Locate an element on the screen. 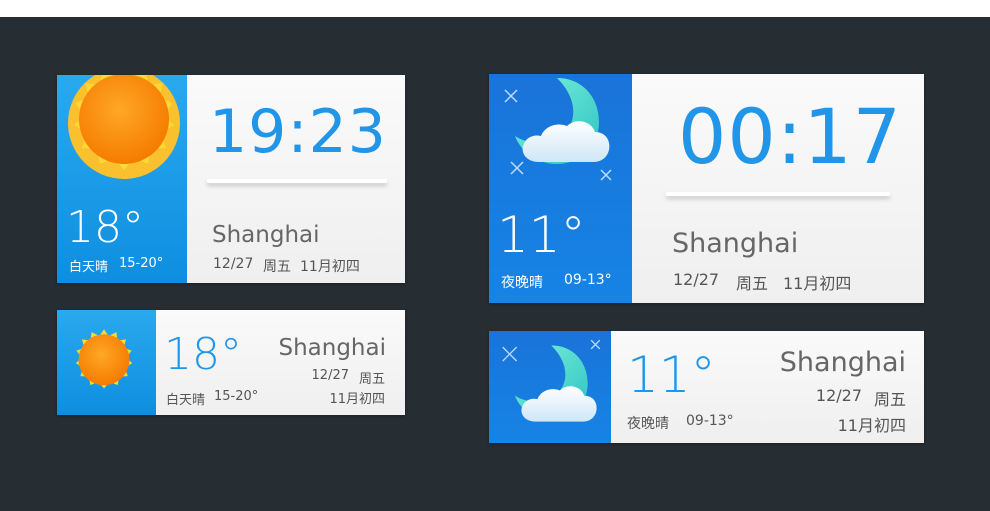 This screenshot has height=511, width=990. weather-panel: 18° 白天晴 15-20° is located at coordinates (122, 179).